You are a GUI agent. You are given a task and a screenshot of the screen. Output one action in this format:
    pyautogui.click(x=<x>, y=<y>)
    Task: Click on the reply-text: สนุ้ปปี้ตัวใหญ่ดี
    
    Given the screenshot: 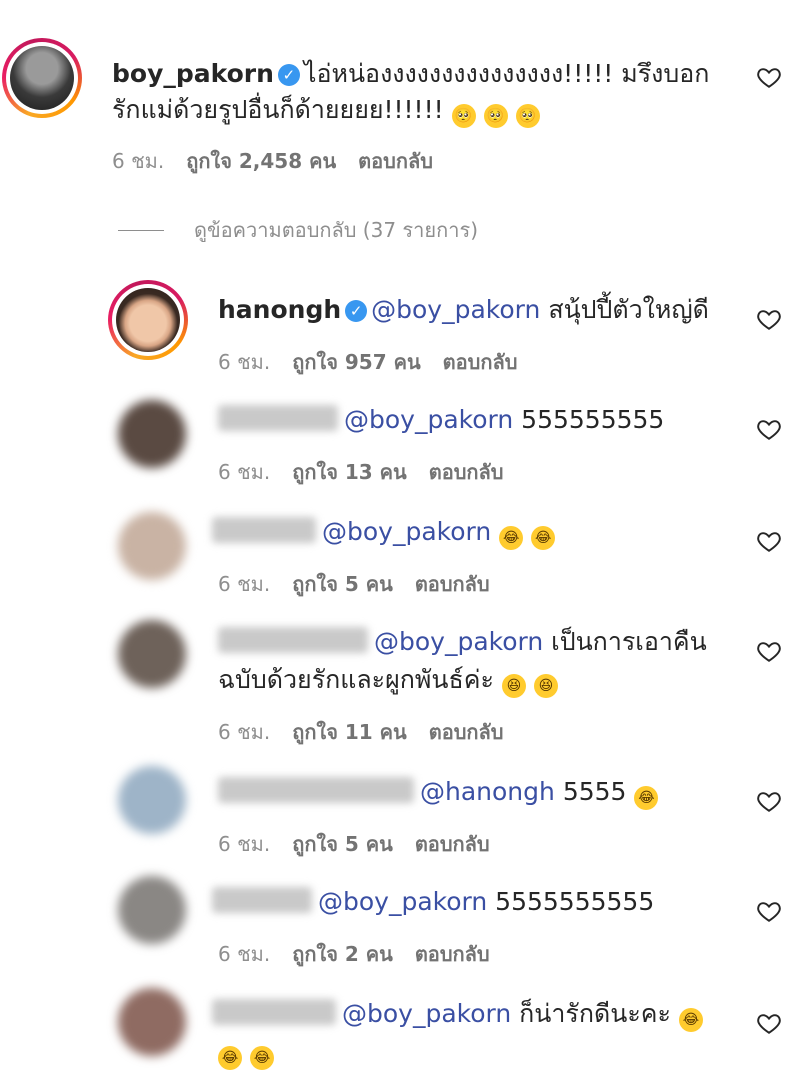 What is the action you would take?
    pyautogui.click(x=628, y=309)
    